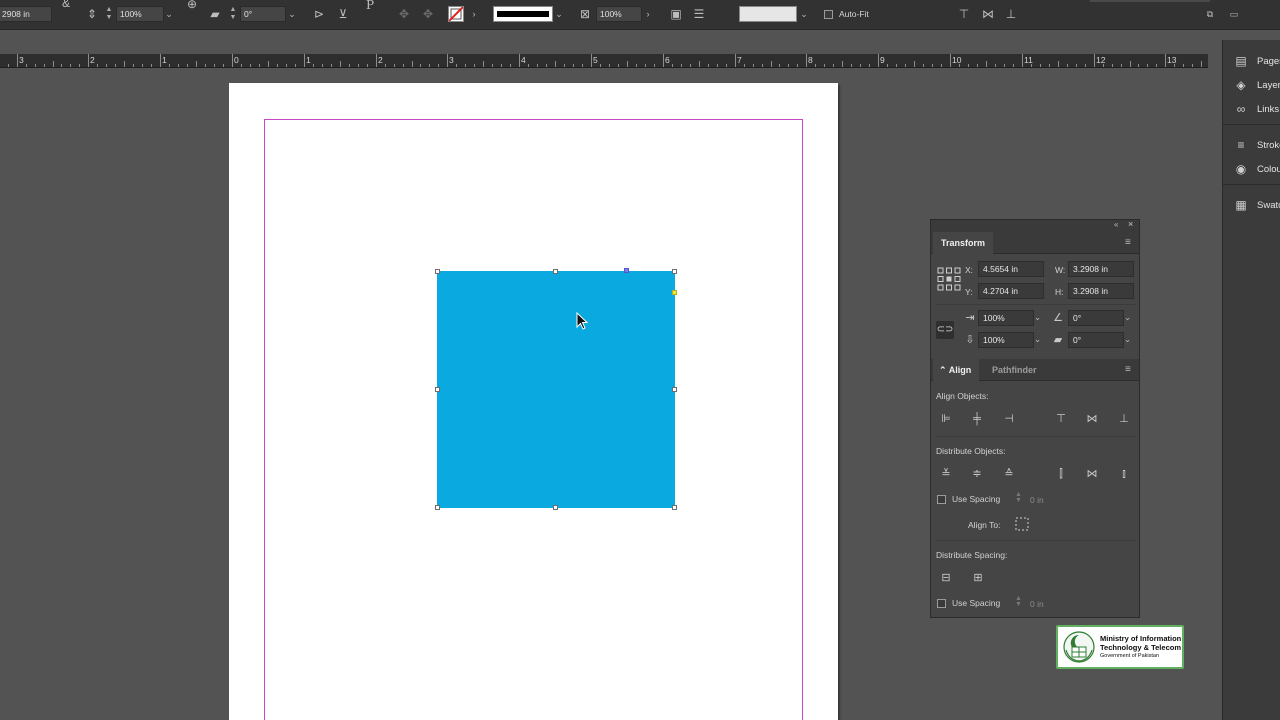 The image size is (1280, 720). What do you see at coordinates (319, 14) in the screenshot?
I see `flip-horizontal-icon: ⊳` at bounding box center [319, 14].